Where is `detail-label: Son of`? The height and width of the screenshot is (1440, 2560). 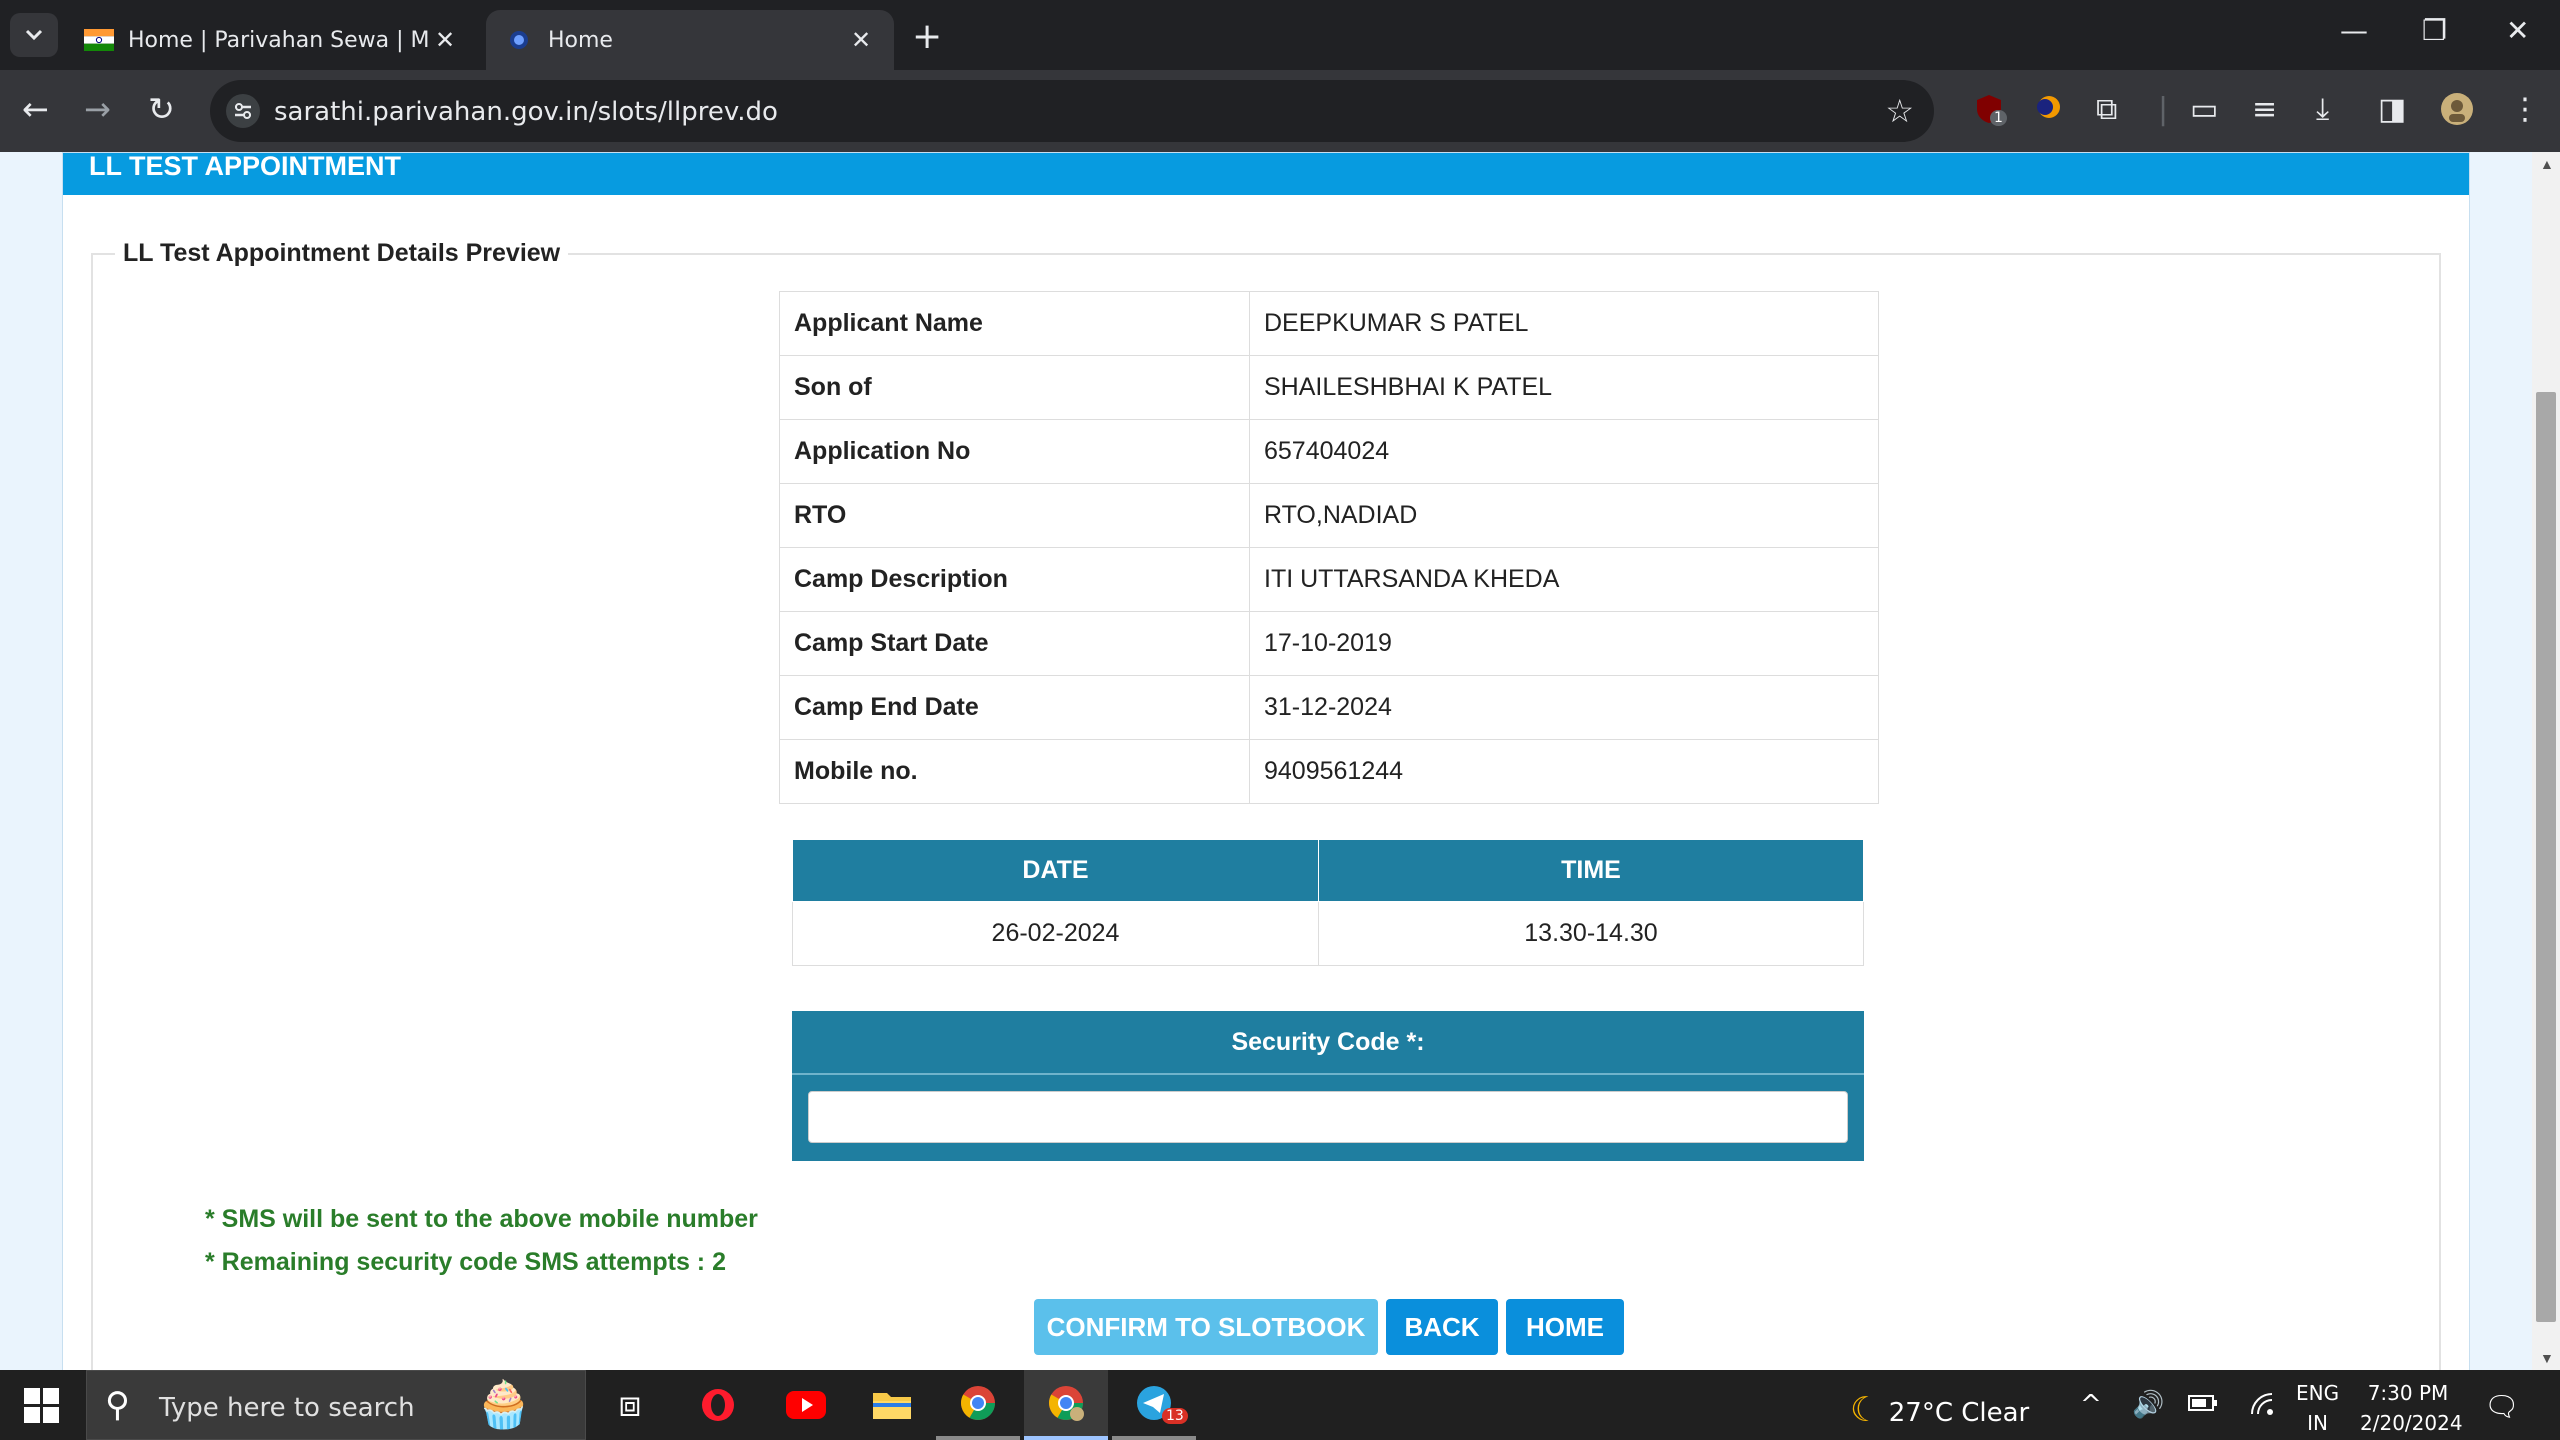
detail-label: Son of is located at coordinates (1014, 387).